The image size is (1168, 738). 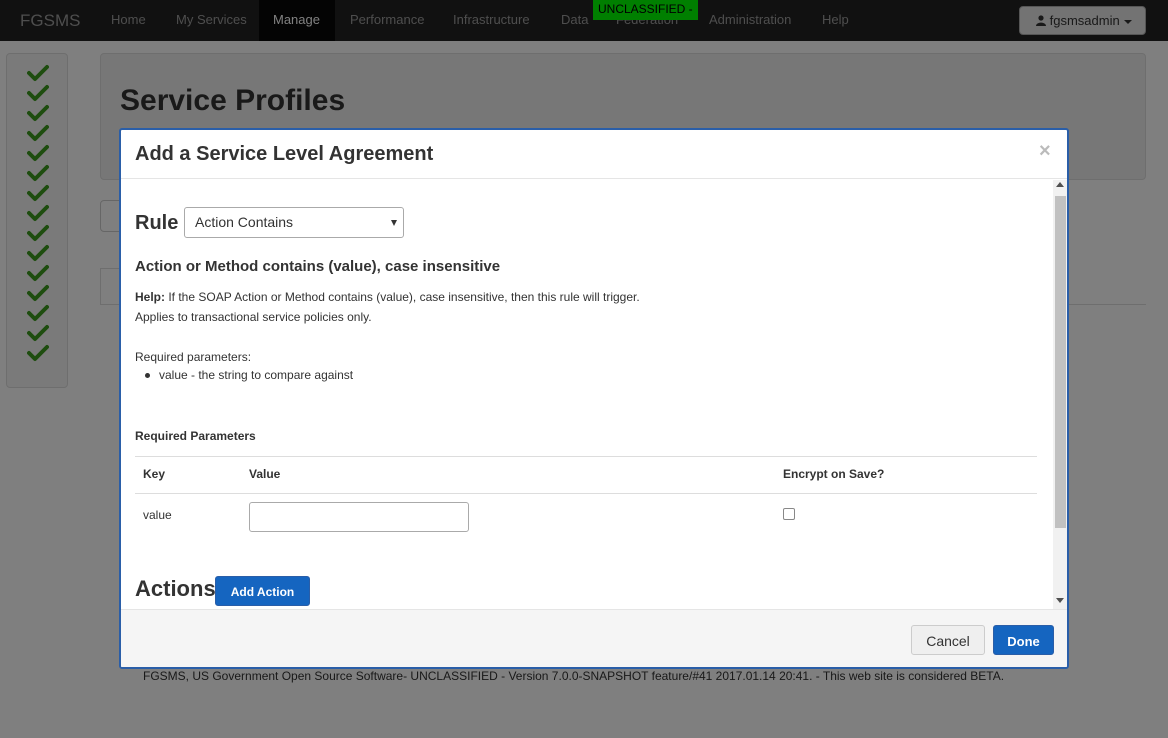 I want to click on add-action-button: Add Action, so click(x=262, y=591).